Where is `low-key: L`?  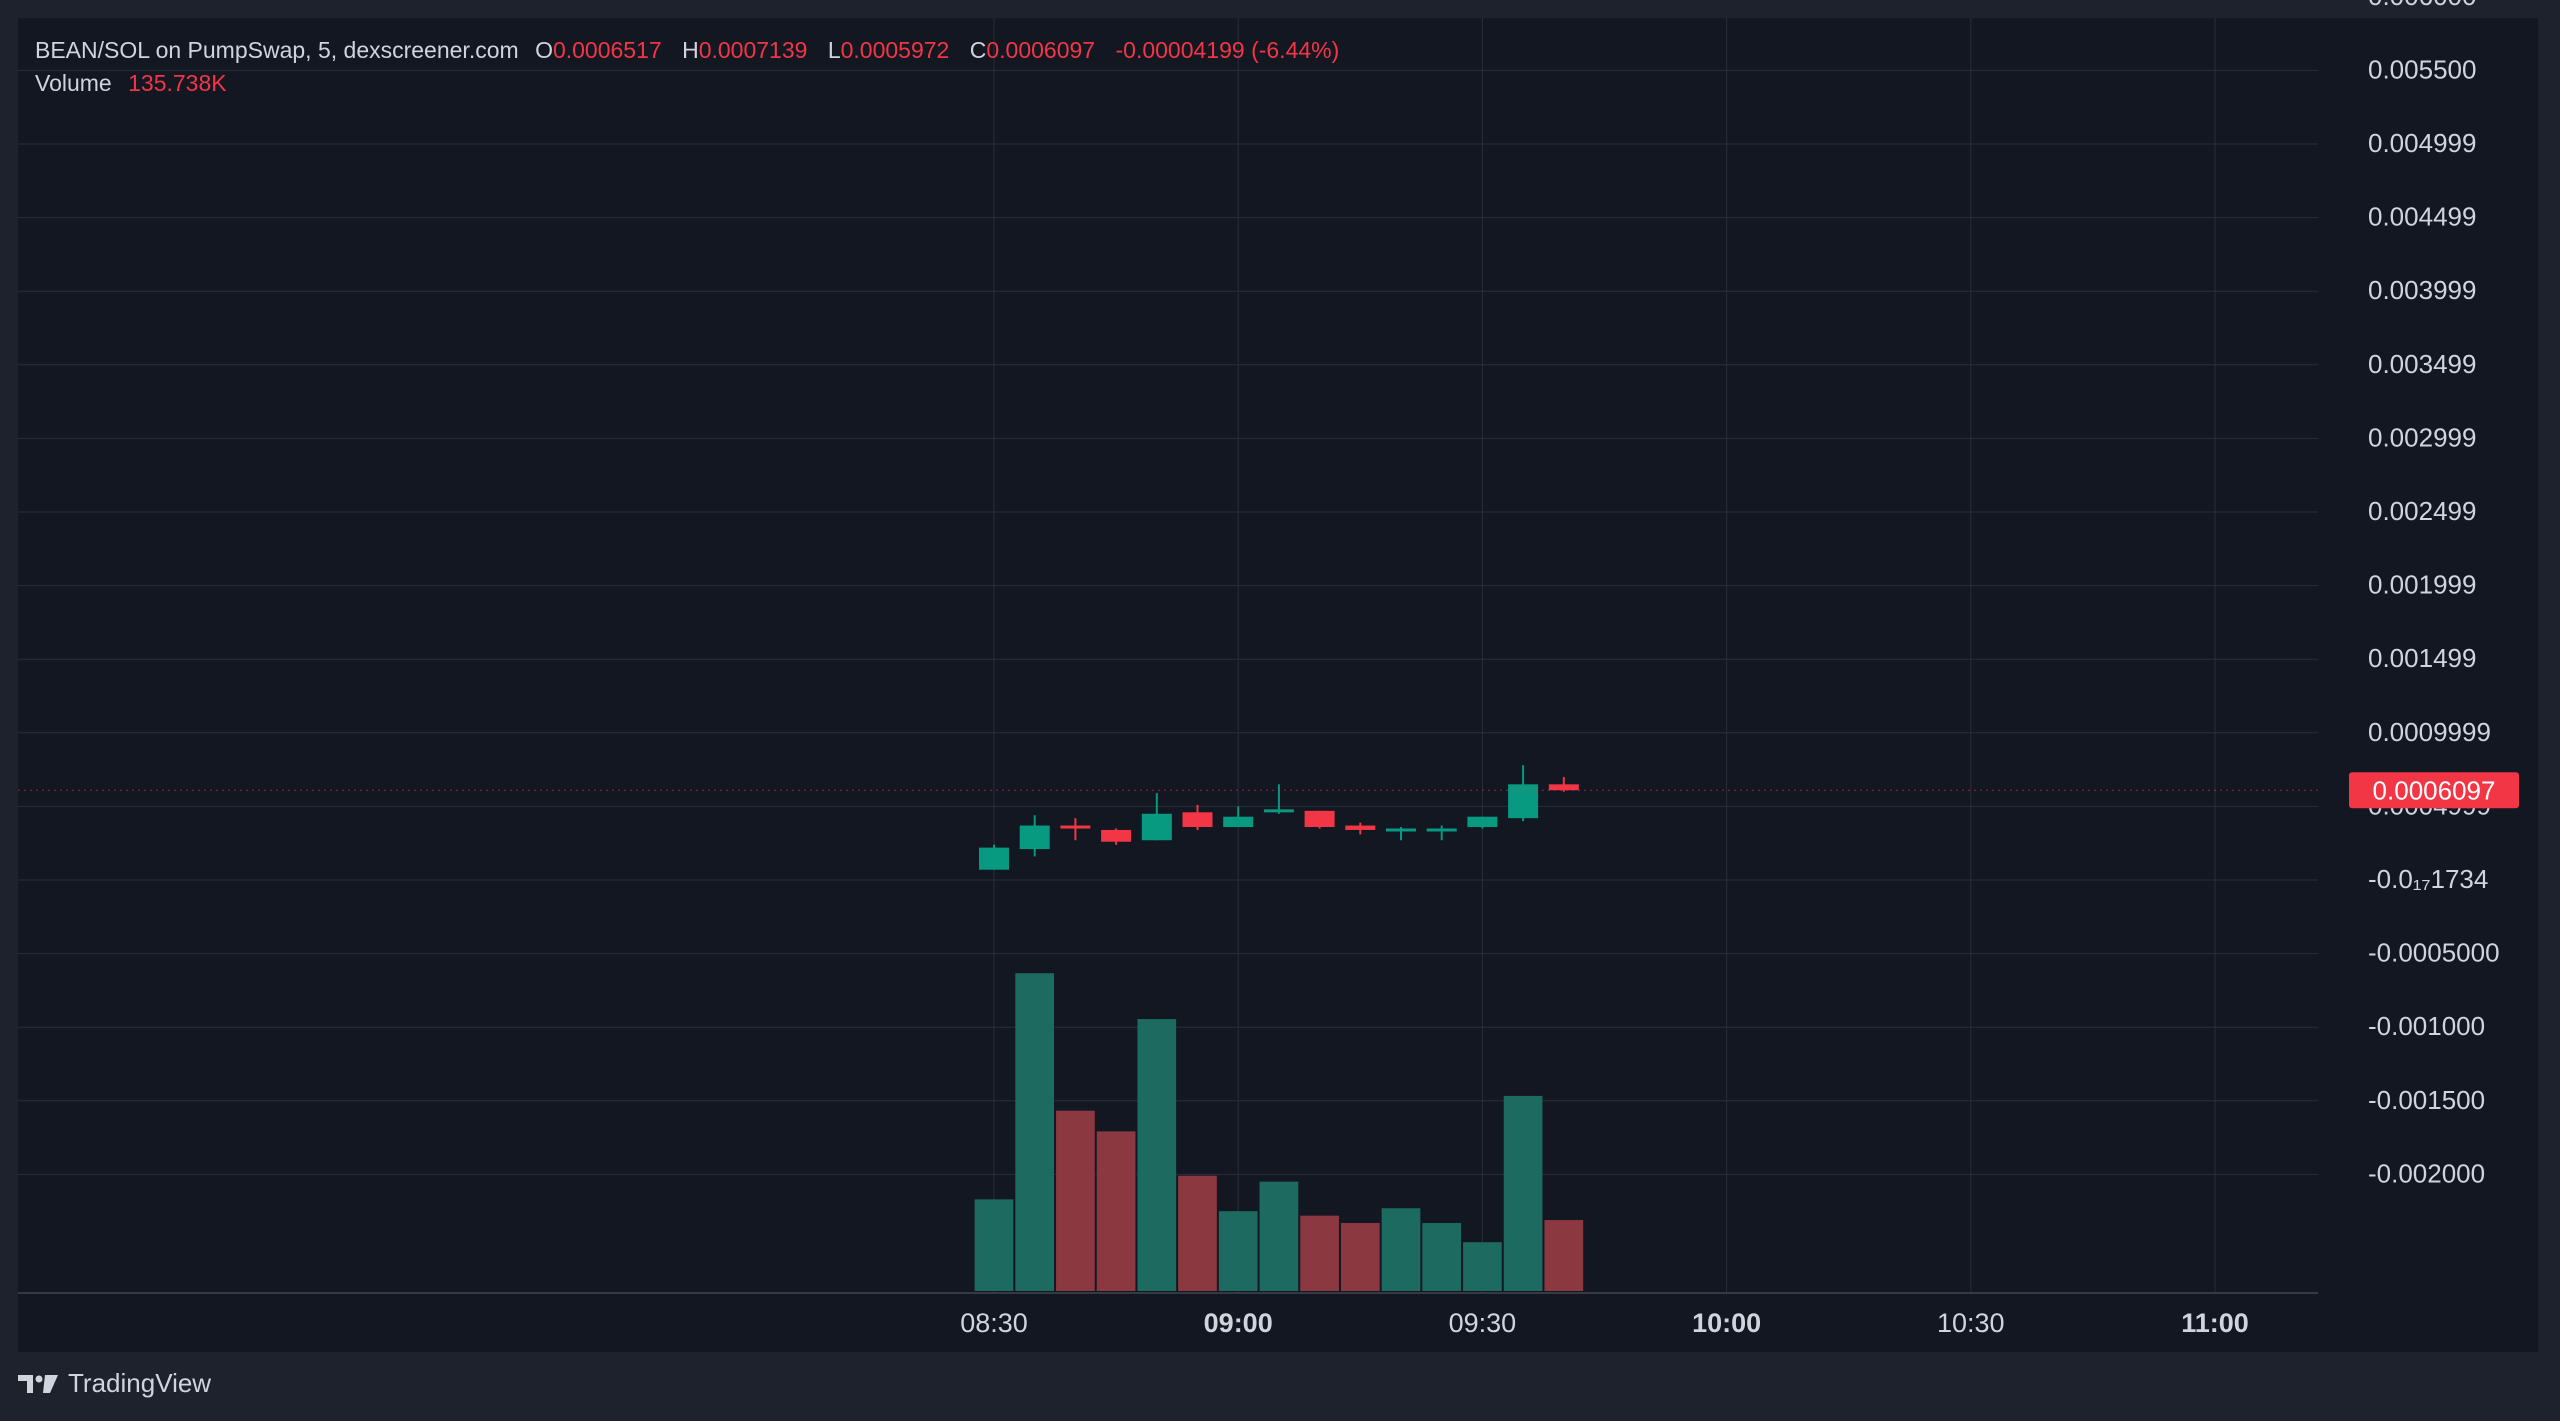
low-key: L is located at coordinates (834, 50).